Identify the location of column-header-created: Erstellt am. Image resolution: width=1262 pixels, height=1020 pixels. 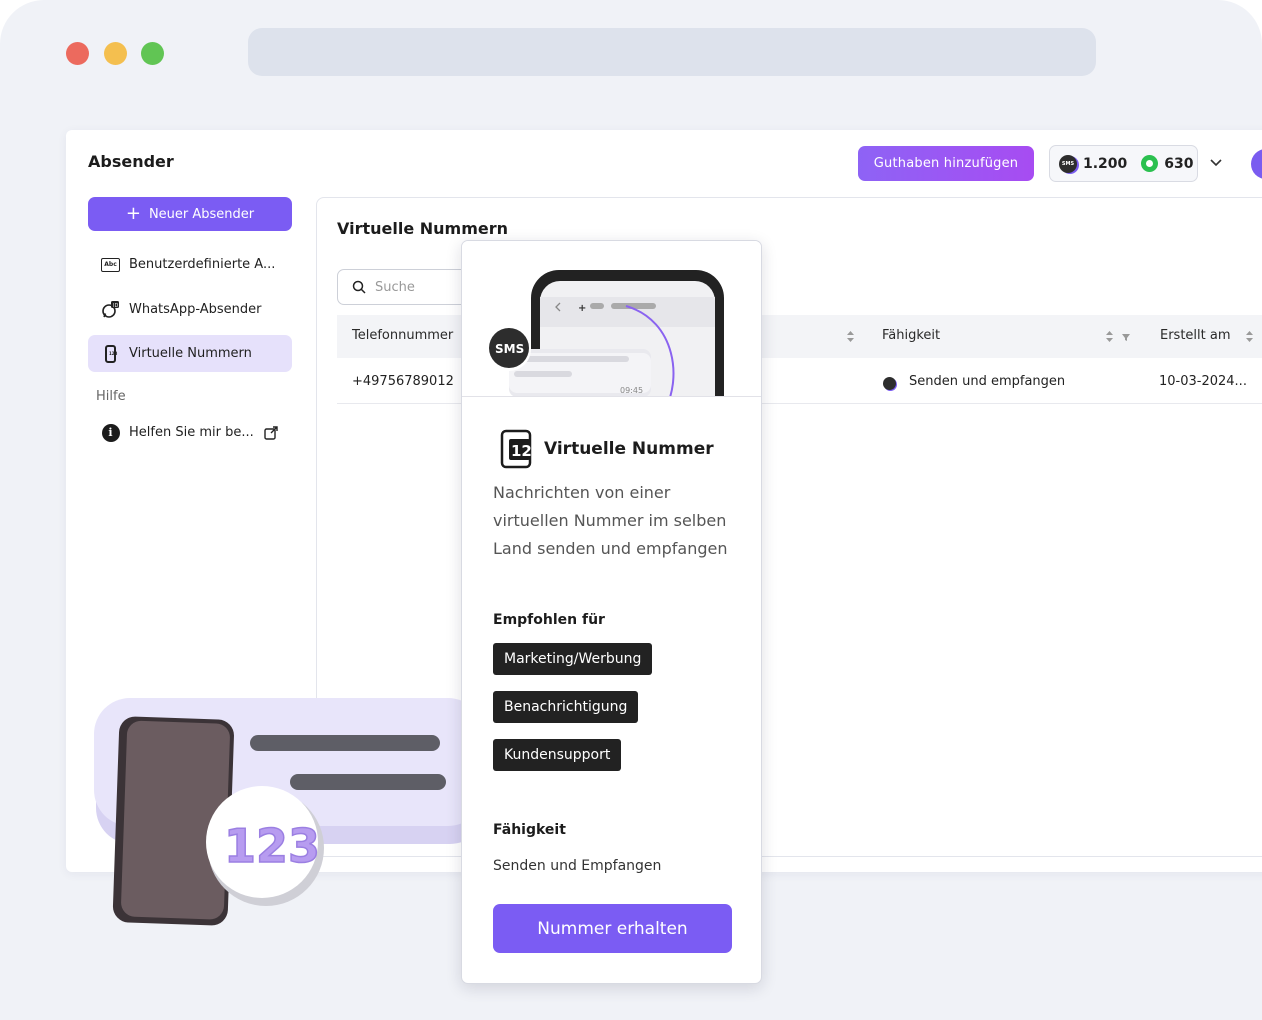
(1195, 335).